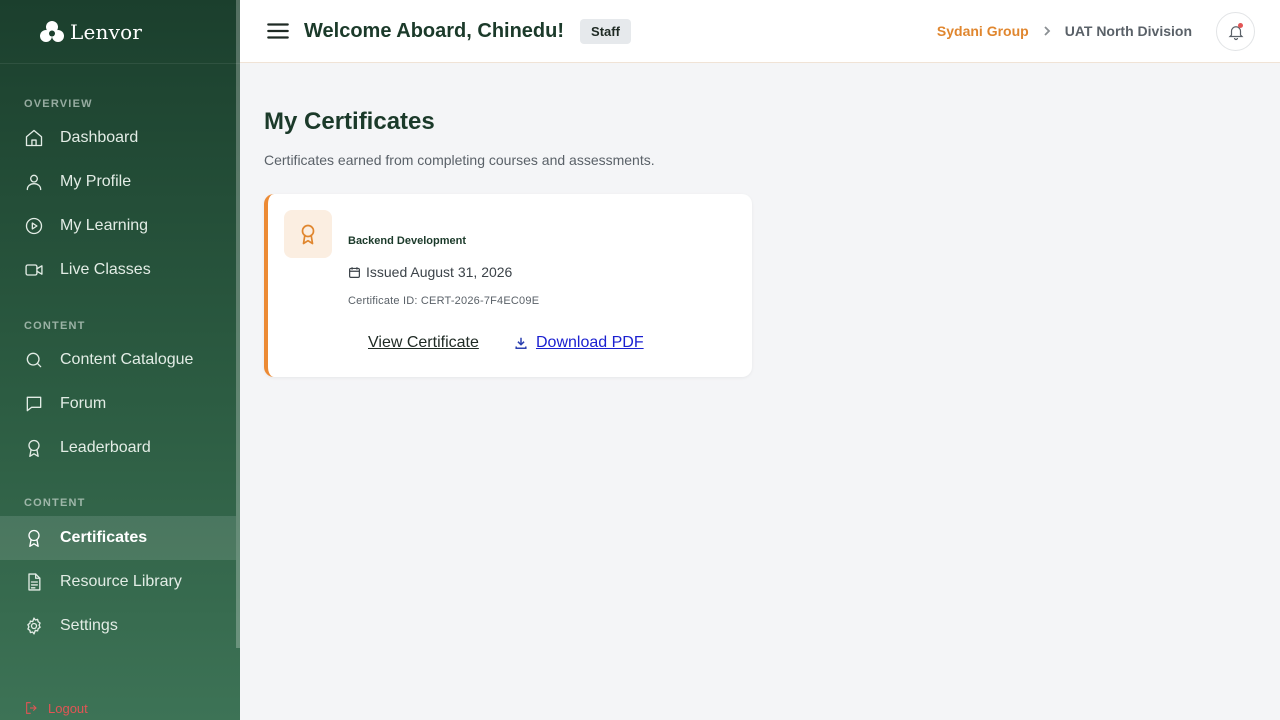 Image resolution: width=1280 pixels, height=720 pixels. What do you see at coordinates (434, 30) in the screenshot?
I see `welcome-heading: Welcome Aboard, Chinedu!` at bounding box center [434, 30].